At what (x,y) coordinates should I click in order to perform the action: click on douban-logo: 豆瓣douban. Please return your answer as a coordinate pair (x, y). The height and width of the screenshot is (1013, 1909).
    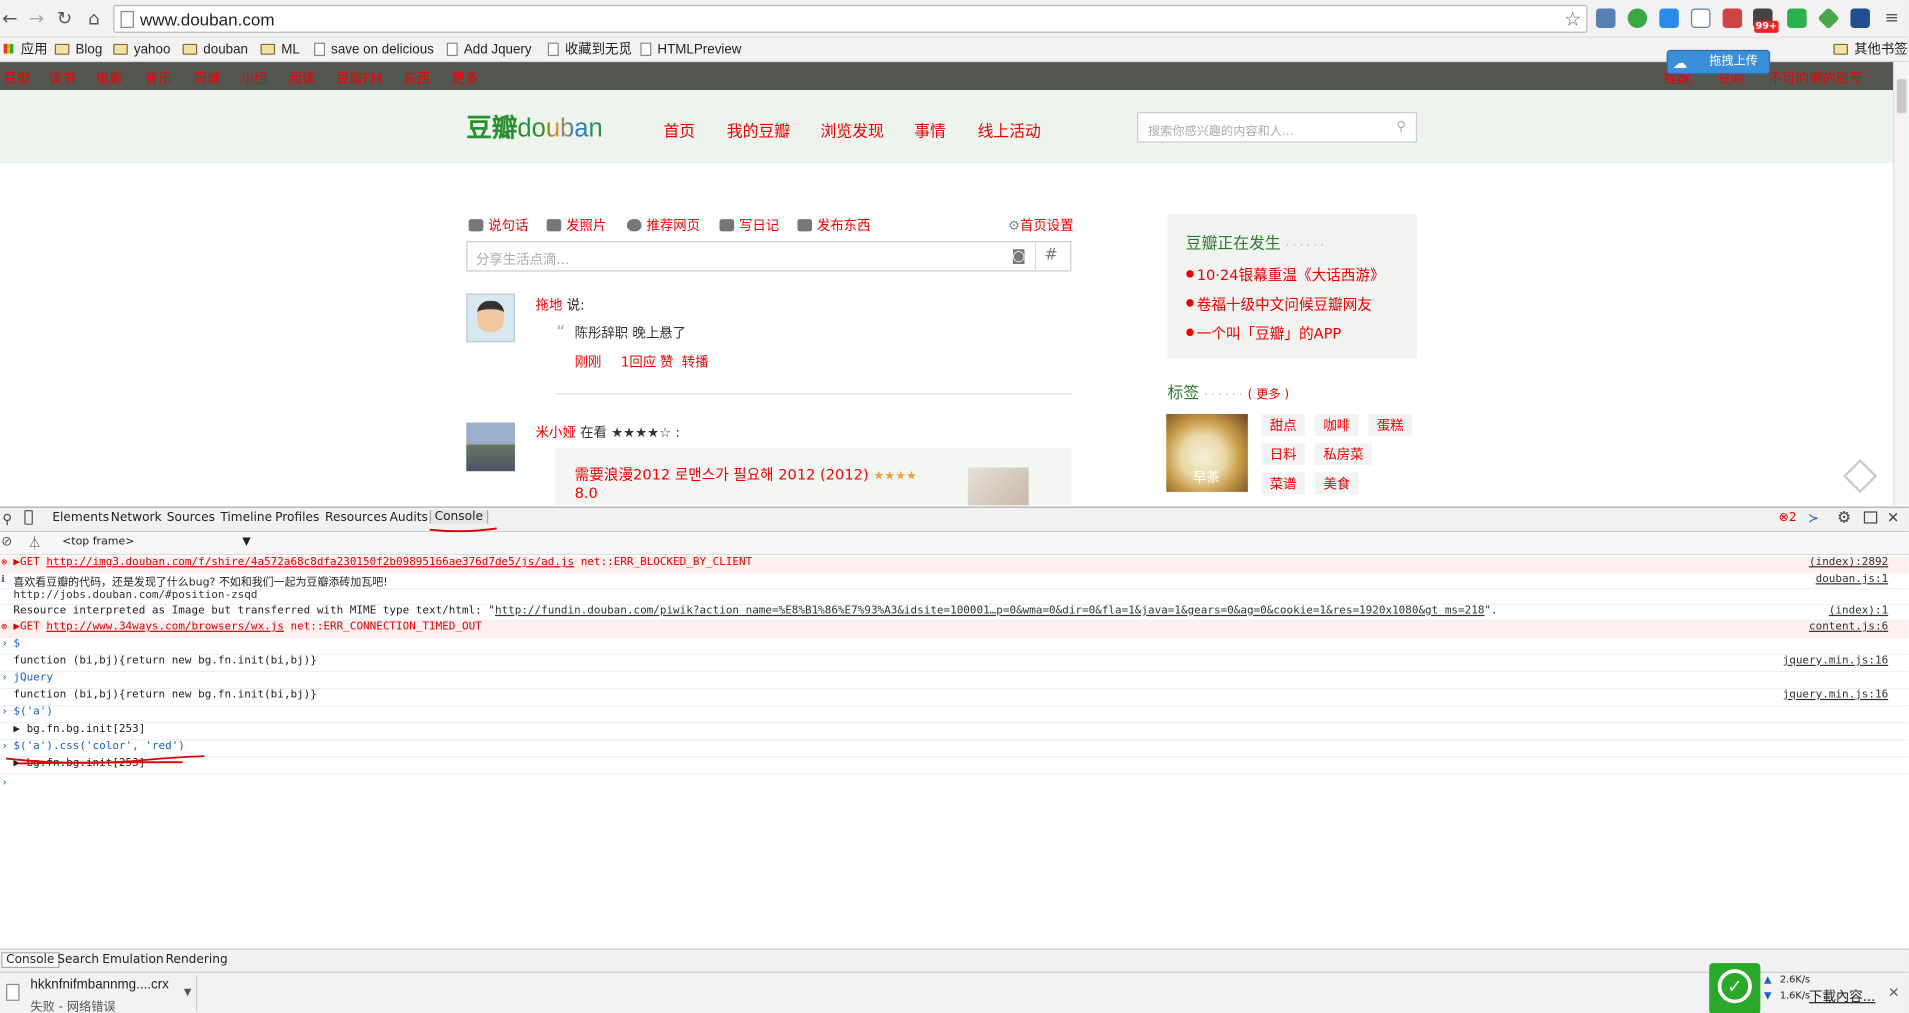
    Looking at the image, I should click on (534, 126).